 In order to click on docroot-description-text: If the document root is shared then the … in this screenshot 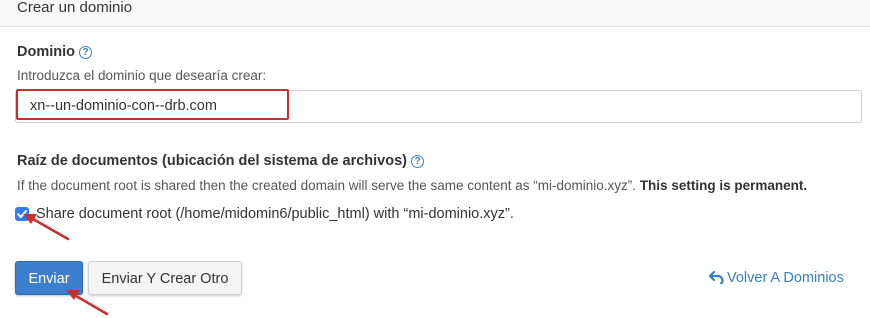, I will do `click(327, 185)`.